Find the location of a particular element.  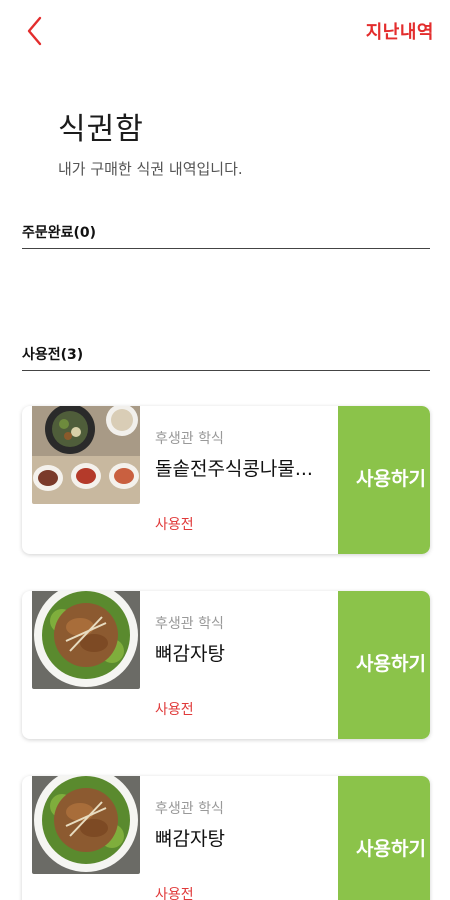

back-button is located at coordinates (36, 31).